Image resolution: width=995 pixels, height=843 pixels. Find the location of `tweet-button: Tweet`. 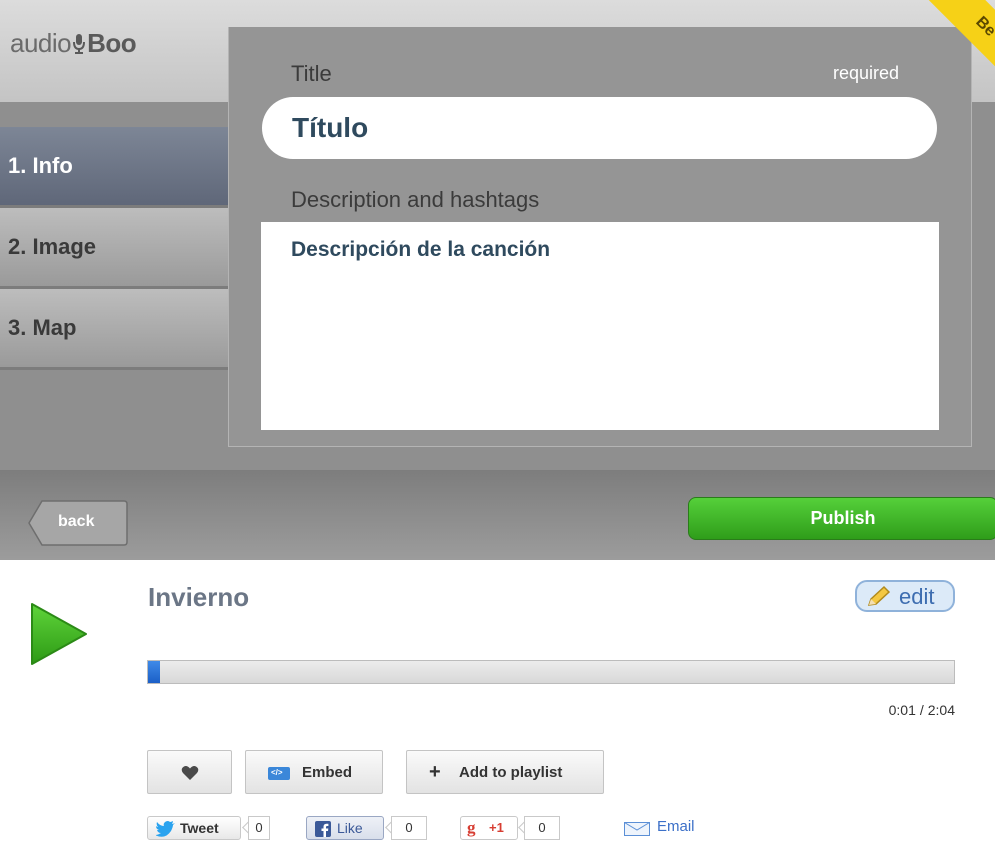

tweet-button: Tweet is located at coordinates (194, 828).